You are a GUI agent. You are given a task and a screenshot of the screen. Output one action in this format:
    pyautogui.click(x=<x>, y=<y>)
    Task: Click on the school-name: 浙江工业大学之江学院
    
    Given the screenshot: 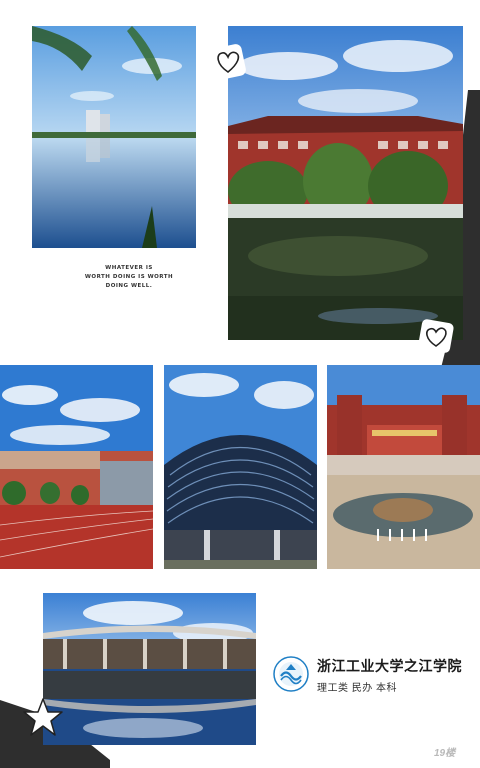 What is the action you would take?
    pyautogui.click(x=389, y=666)
    